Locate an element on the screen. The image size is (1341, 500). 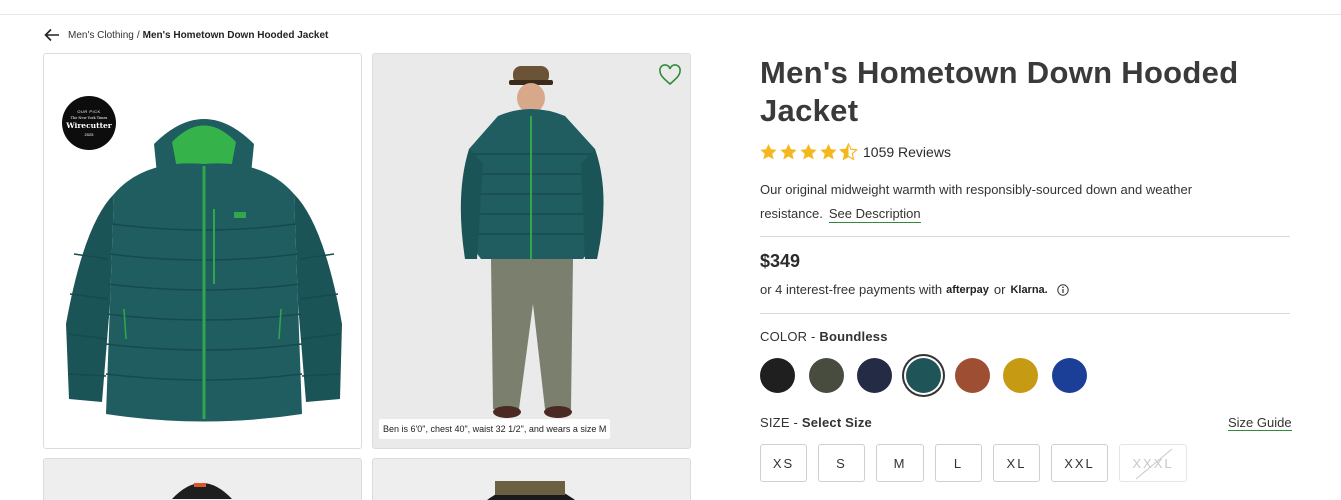
size-option-label: XL is located at coordinates (1016, 463).